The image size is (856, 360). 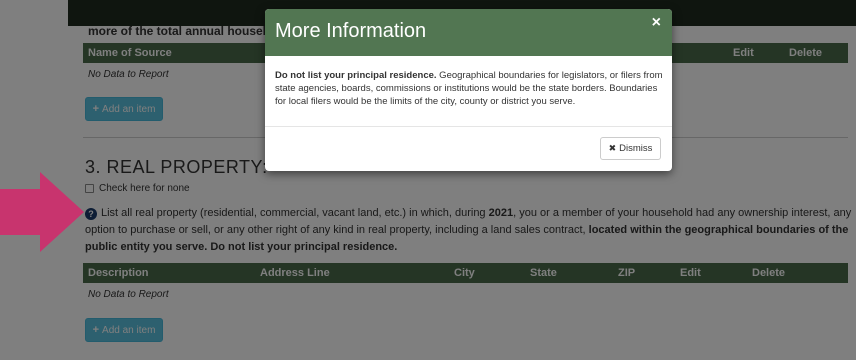 I want to click on dismiss-button: ✖ Dismiss, so click(x=630, y=148).